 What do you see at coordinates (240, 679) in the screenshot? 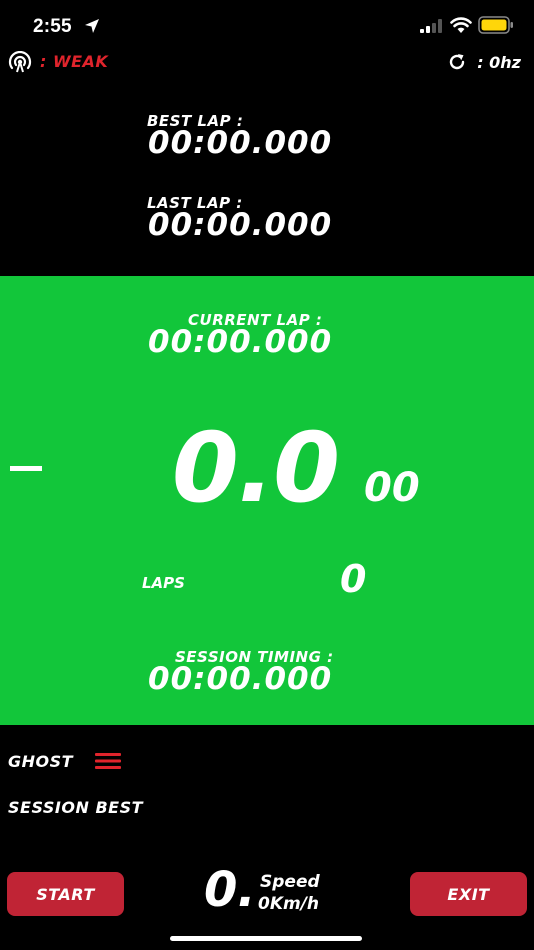
I see `session-timing-value: 00:00.000` at bounding box center [240, 679].